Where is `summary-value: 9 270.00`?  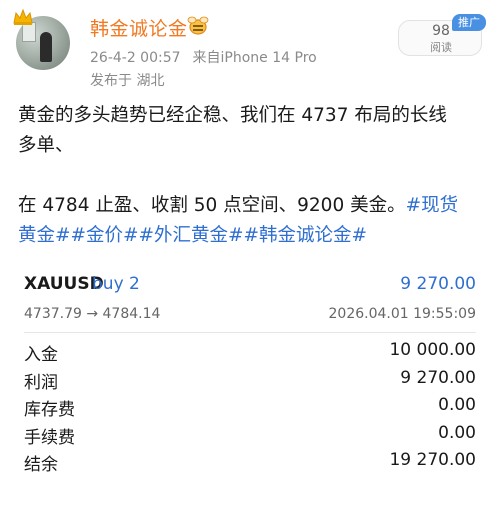 summary-value: 9 270.00 is located at coordinates (438, 377).